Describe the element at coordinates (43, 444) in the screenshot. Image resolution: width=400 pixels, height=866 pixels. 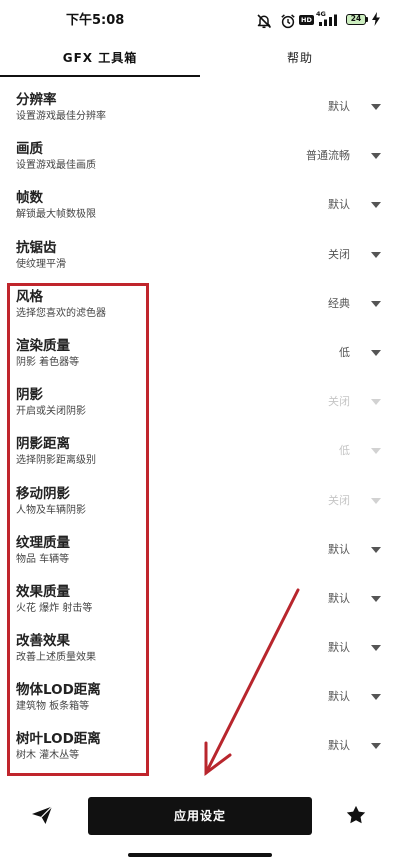
I see `setting-title: 阴影距离` at that location.